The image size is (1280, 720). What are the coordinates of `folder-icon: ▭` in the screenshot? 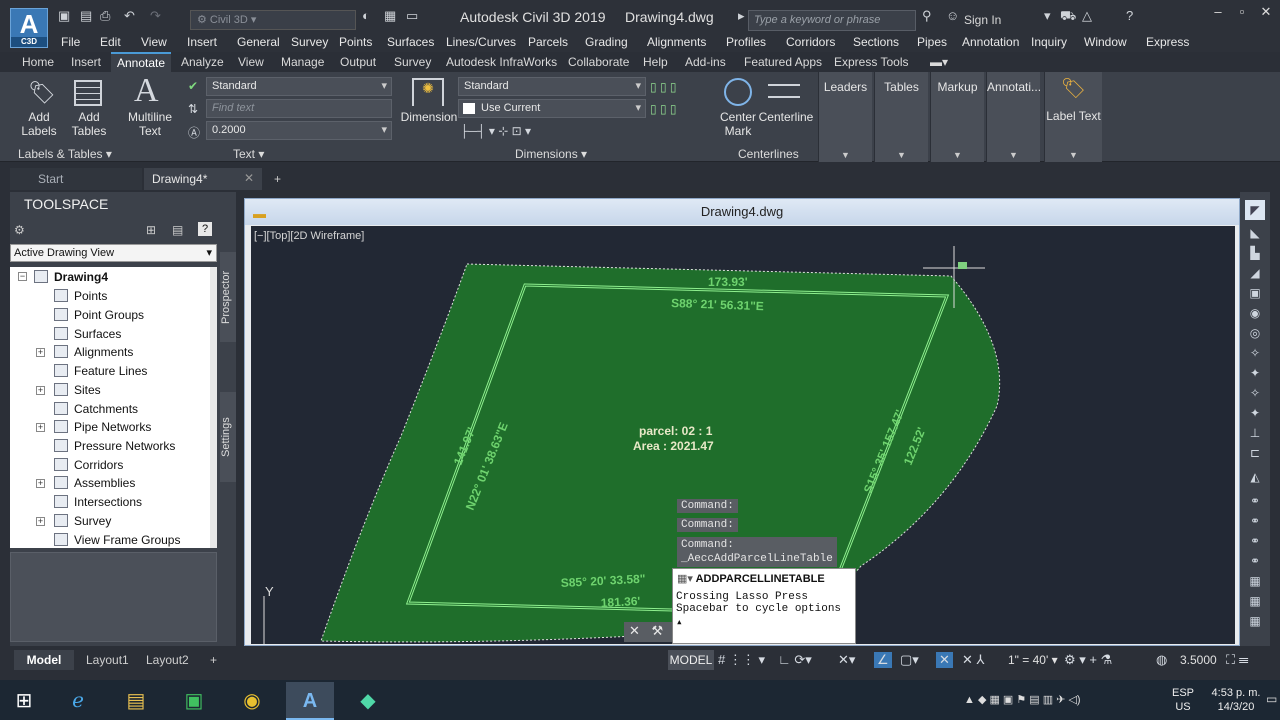 It's located at (412, 18).